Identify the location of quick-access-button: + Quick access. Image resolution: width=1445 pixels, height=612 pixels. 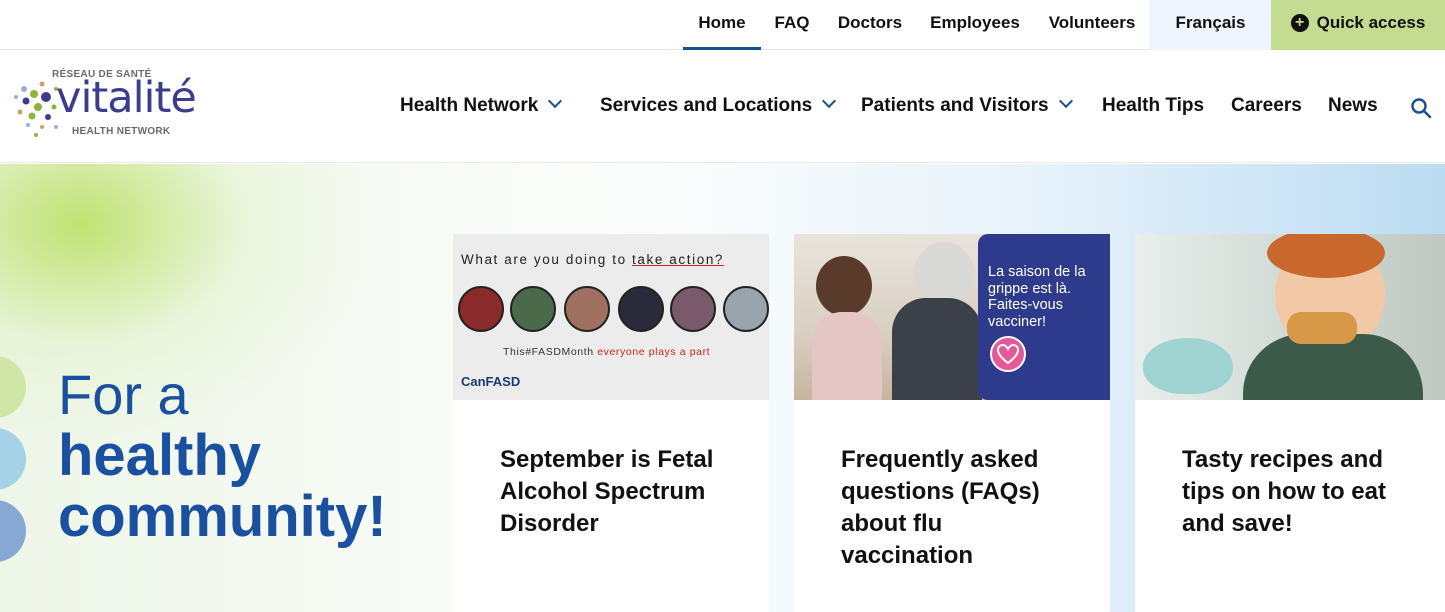
(1358, 25).